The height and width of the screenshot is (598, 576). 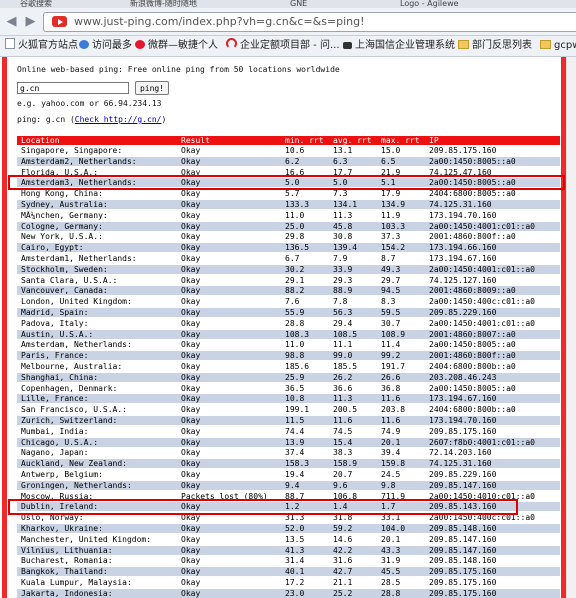 What do you see at coordinates (391, 582) in the screenshot?
I see `cell-max: 28.5` at bounding box center [391, 582].